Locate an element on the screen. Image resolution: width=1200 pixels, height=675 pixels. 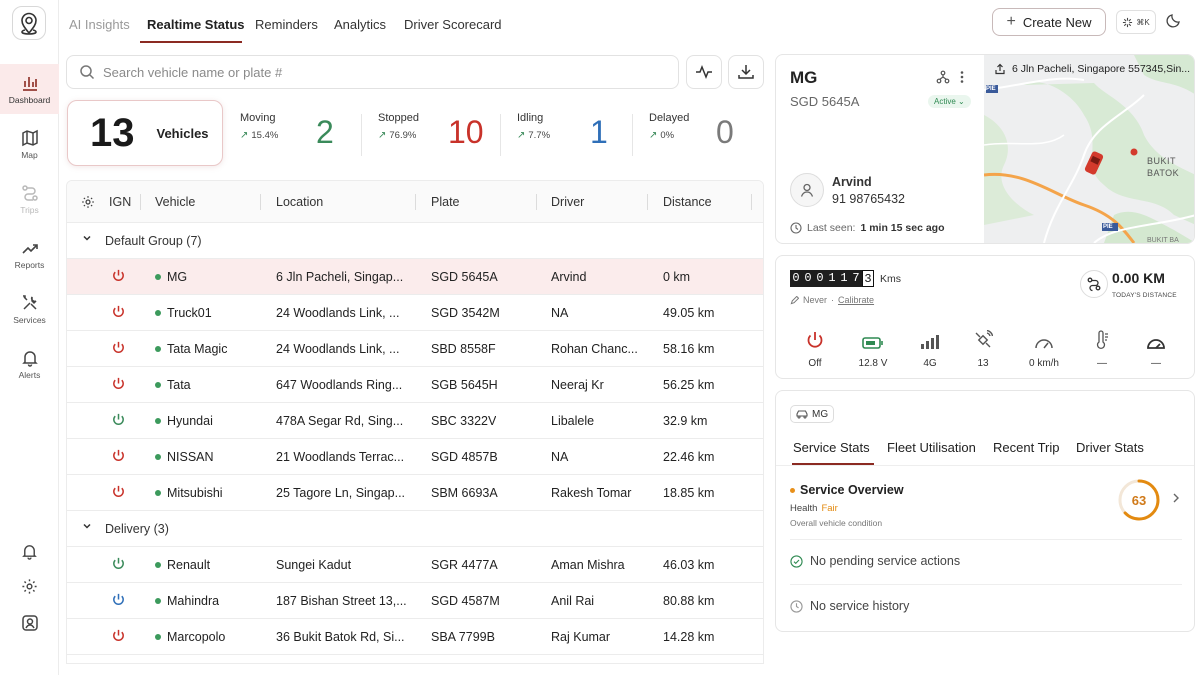
group-label: Delivery (3) is located at coordinates (137, 529).